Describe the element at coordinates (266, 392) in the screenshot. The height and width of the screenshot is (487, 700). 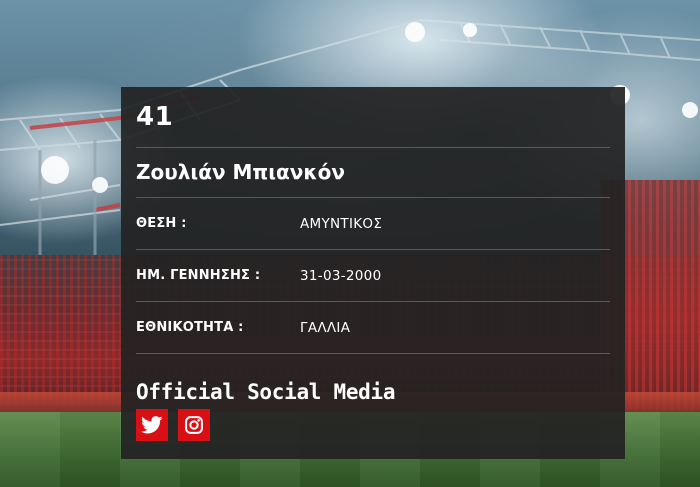
I see `social-media-title: Official Social Media` at that location.